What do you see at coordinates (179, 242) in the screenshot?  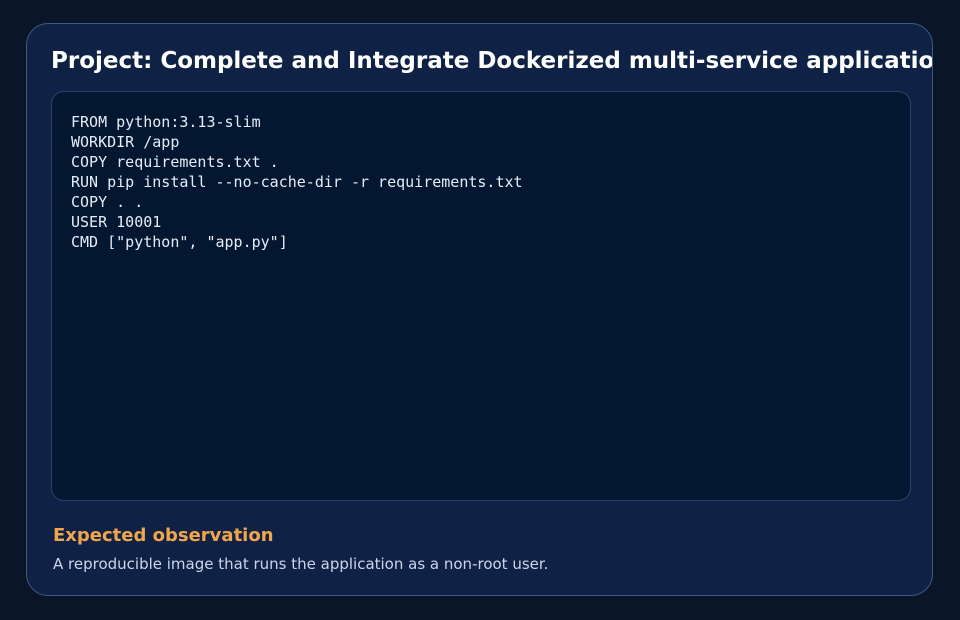 I see `code-line: CMD ["python", "app.py"]` at bounding box center [179, 242].